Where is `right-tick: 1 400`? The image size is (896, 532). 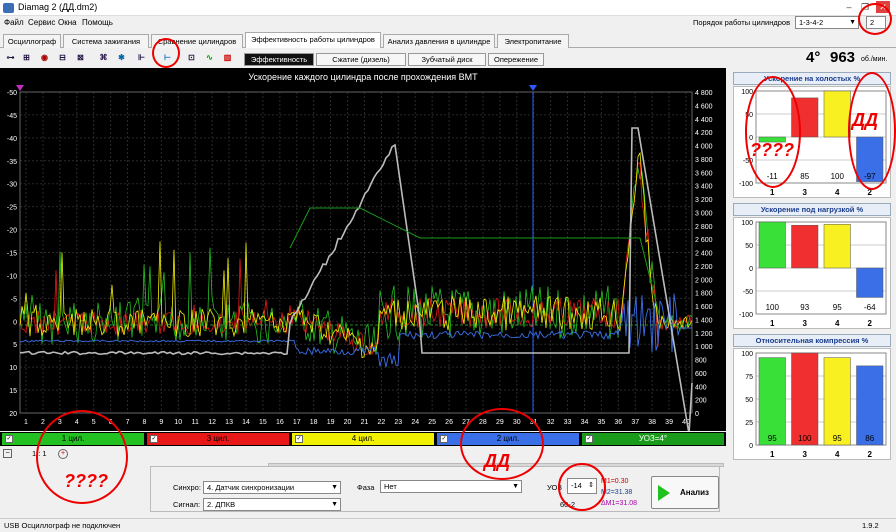 right-tick: 1 400 is located at coordinates (704, 320).